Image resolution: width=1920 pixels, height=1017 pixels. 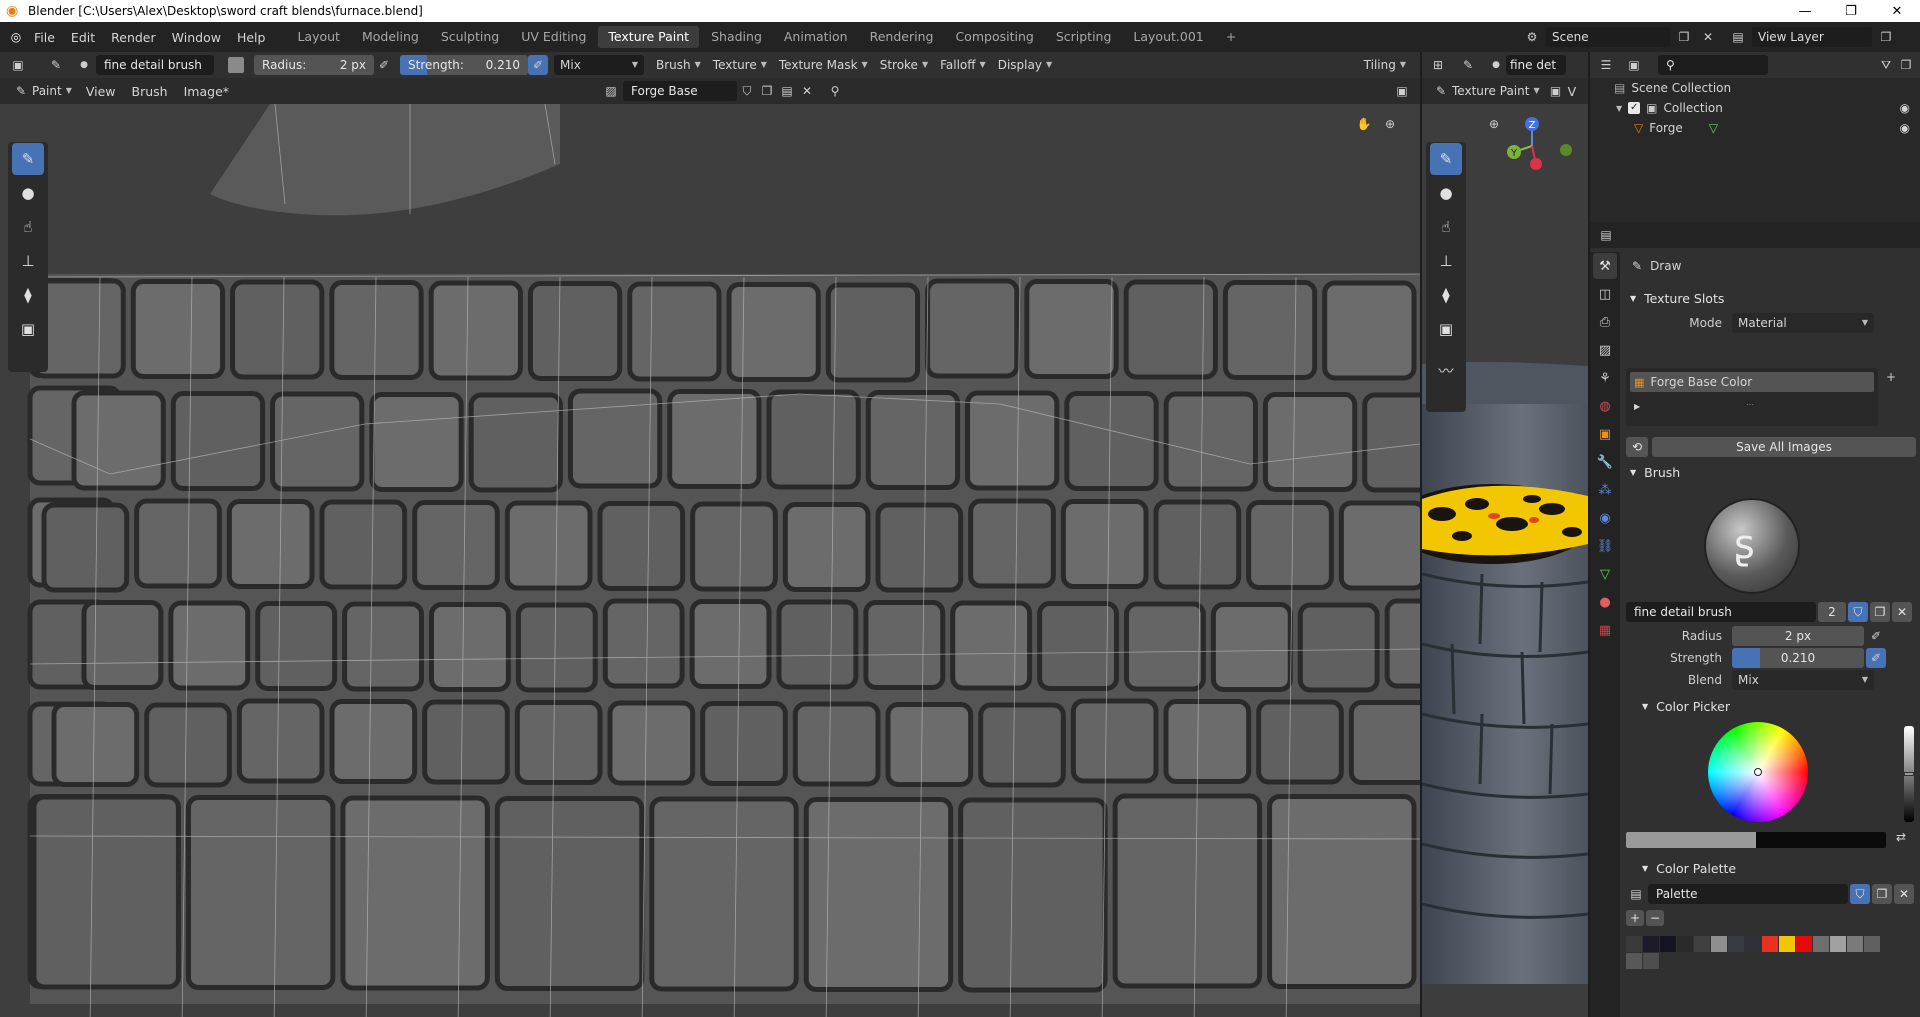 I want to click on brush-name-field: fine detail brush, so click(x=155, y=65).